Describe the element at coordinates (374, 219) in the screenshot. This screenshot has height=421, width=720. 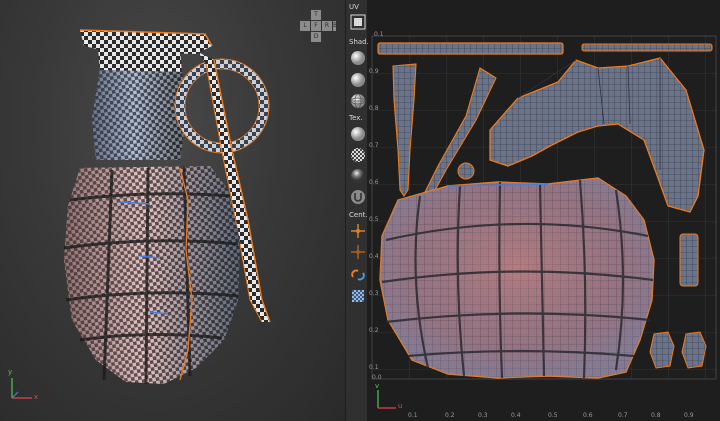
I see `uv-left-tick: 0.5` at that location.